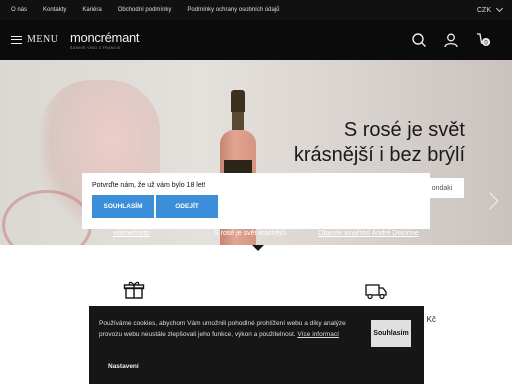  I want to click on slider-next-icon, so click(490, 201).